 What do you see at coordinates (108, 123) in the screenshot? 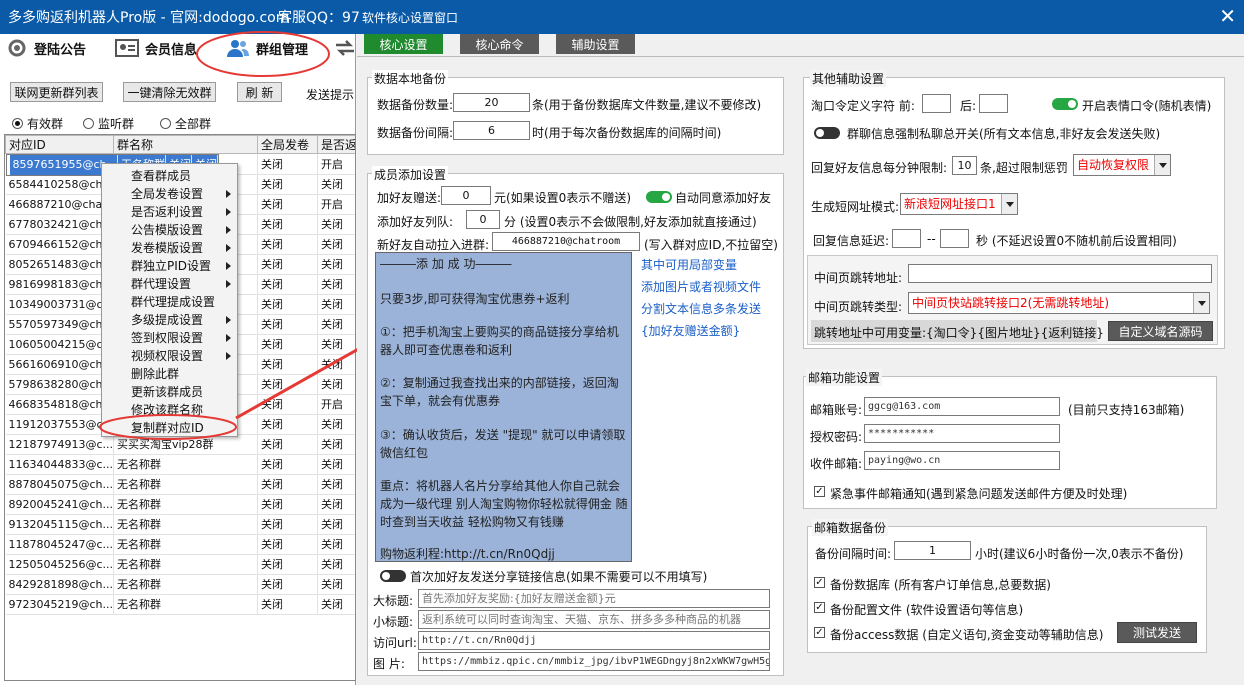
I see `filter-listen-radio: 监听群` at bounding box center [108, 123].